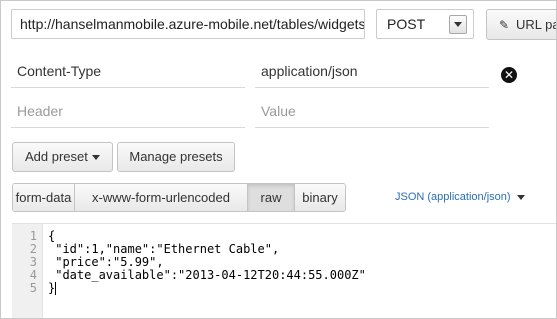 Image resolution: width=557 pixels, height=319 pixels. What do you see at coordinates (271, 197) in the screenshot?
I see `tab-raw: raw` at bounding box center [271, 197].